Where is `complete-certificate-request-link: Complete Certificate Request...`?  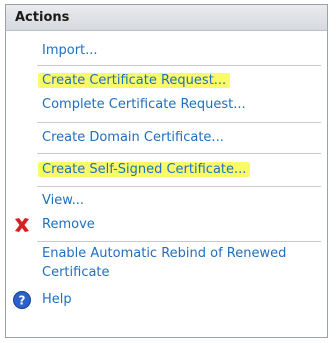 complete-certificate-request-link: Complete Certificate Request... is located at coordinates (144, 105).